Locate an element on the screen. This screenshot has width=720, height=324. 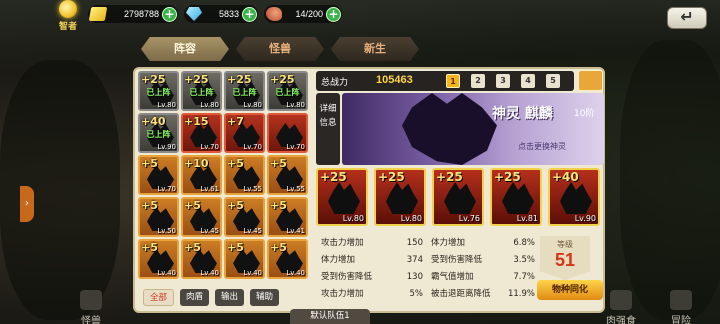
tab-monsters: 怪兽 is located at coordinates (280, 49).